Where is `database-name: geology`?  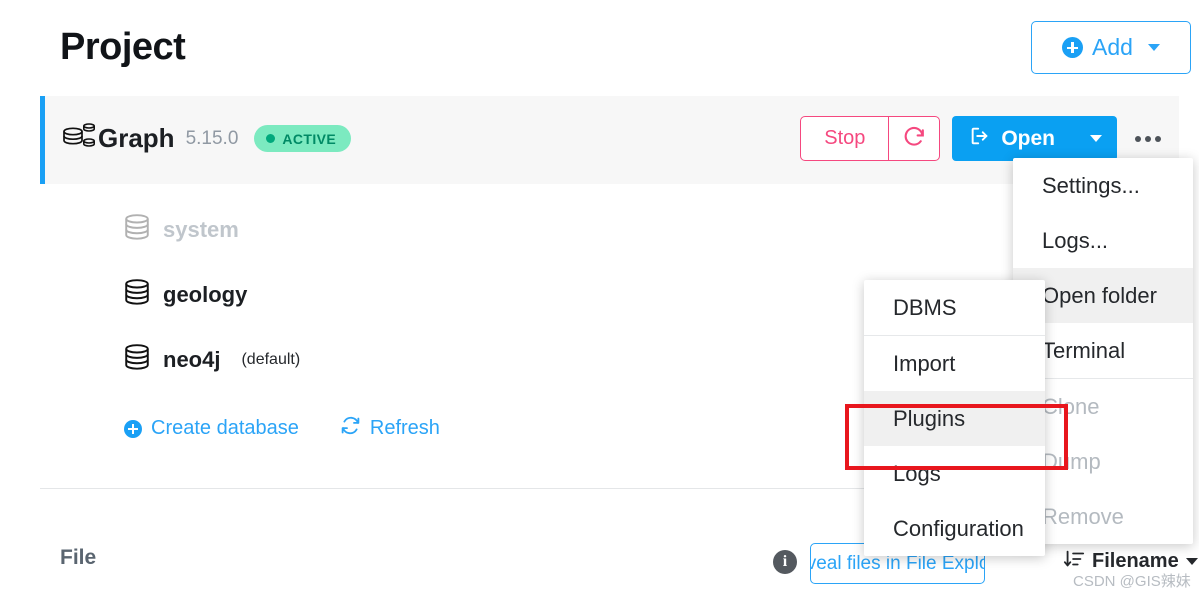 database-name: geology is located at coordinates (205, 294).